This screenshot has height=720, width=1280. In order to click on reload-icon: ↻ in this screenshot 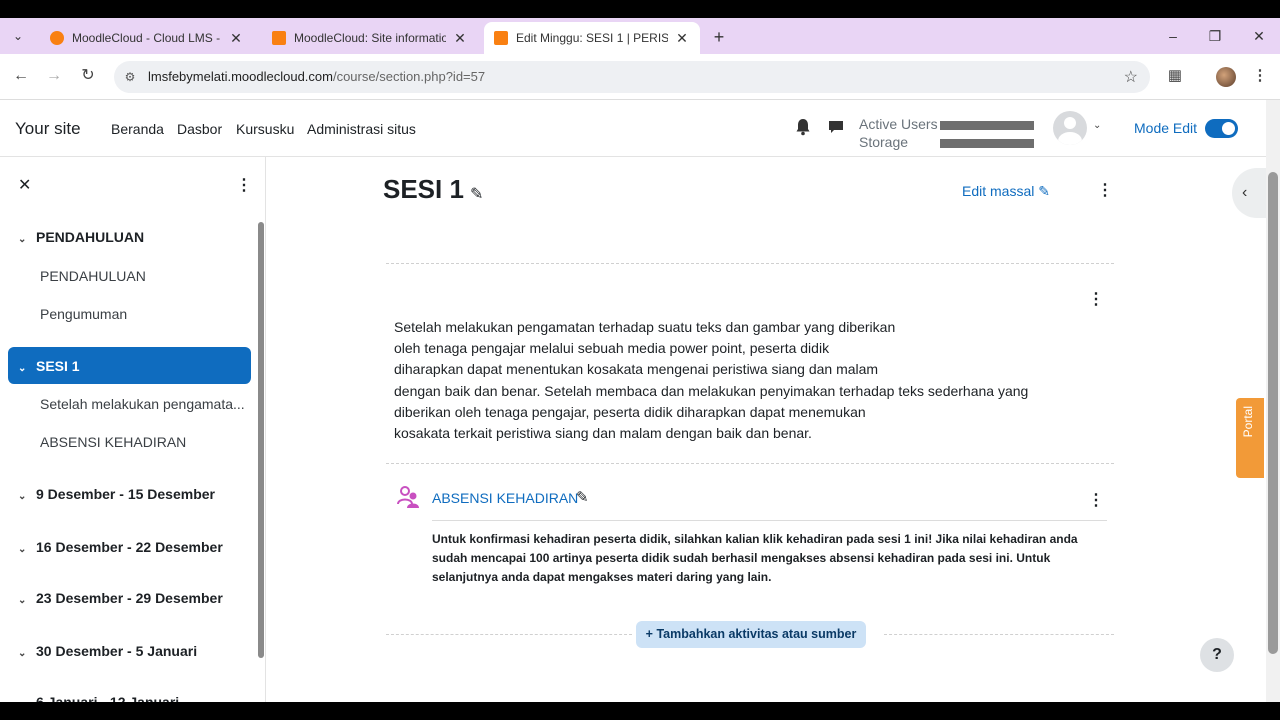, I will do `click(88, 76)`.